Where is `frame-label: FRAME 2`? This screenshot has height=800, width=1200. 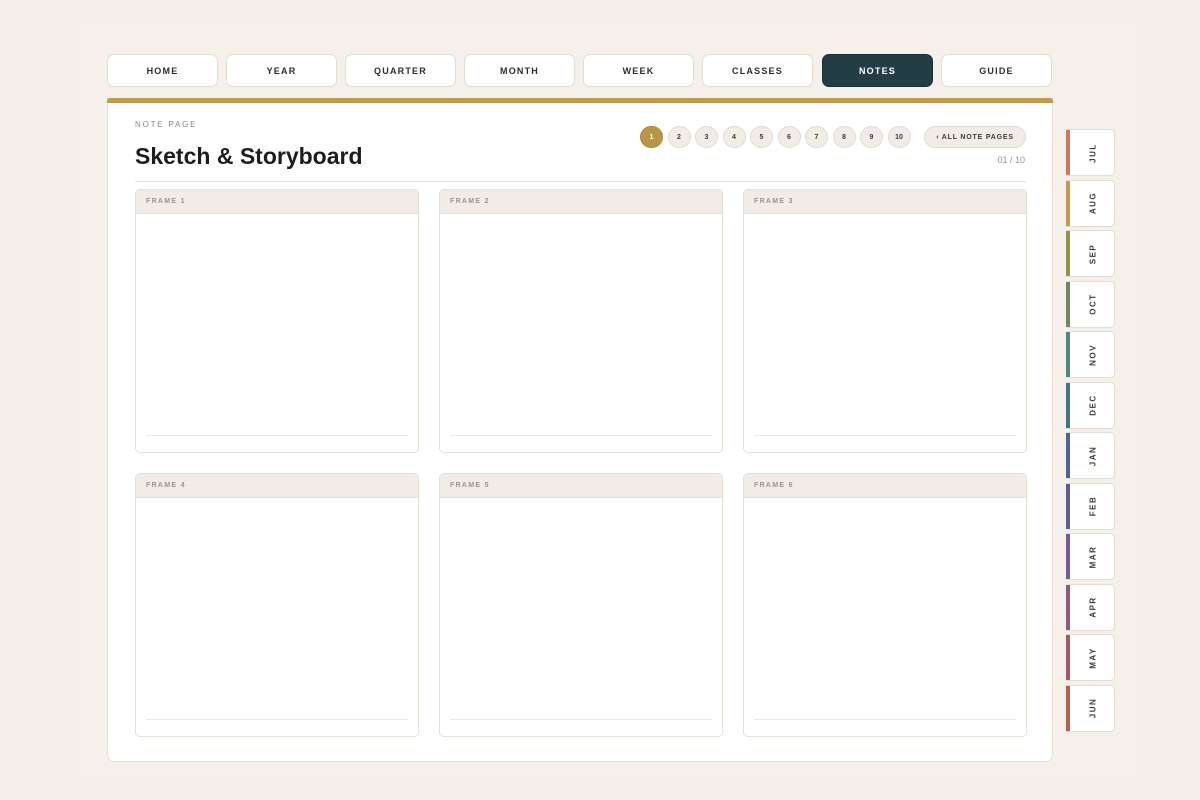
frame-label: FRAME 2 is located at coordinates (581, 202).